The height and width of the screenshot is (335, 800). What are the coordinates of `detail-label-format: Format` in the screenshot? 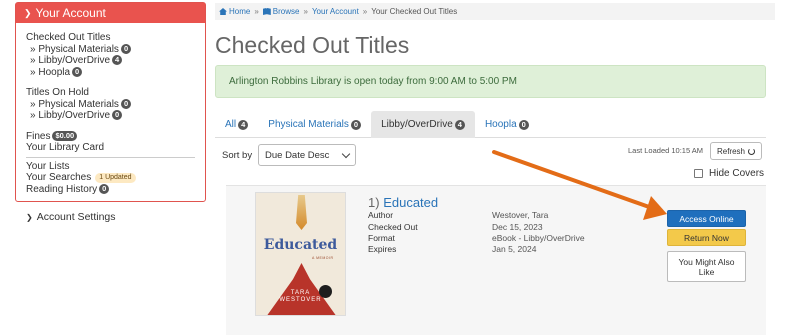 It's located at (381, 238).